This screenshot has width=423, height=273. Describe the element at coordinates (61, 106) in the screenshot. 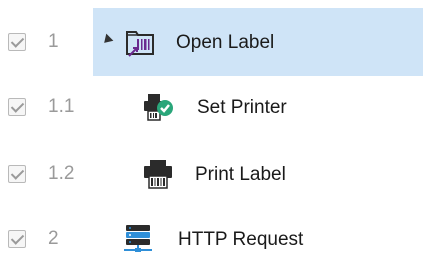

I see `step-number: 1.1` at that location.